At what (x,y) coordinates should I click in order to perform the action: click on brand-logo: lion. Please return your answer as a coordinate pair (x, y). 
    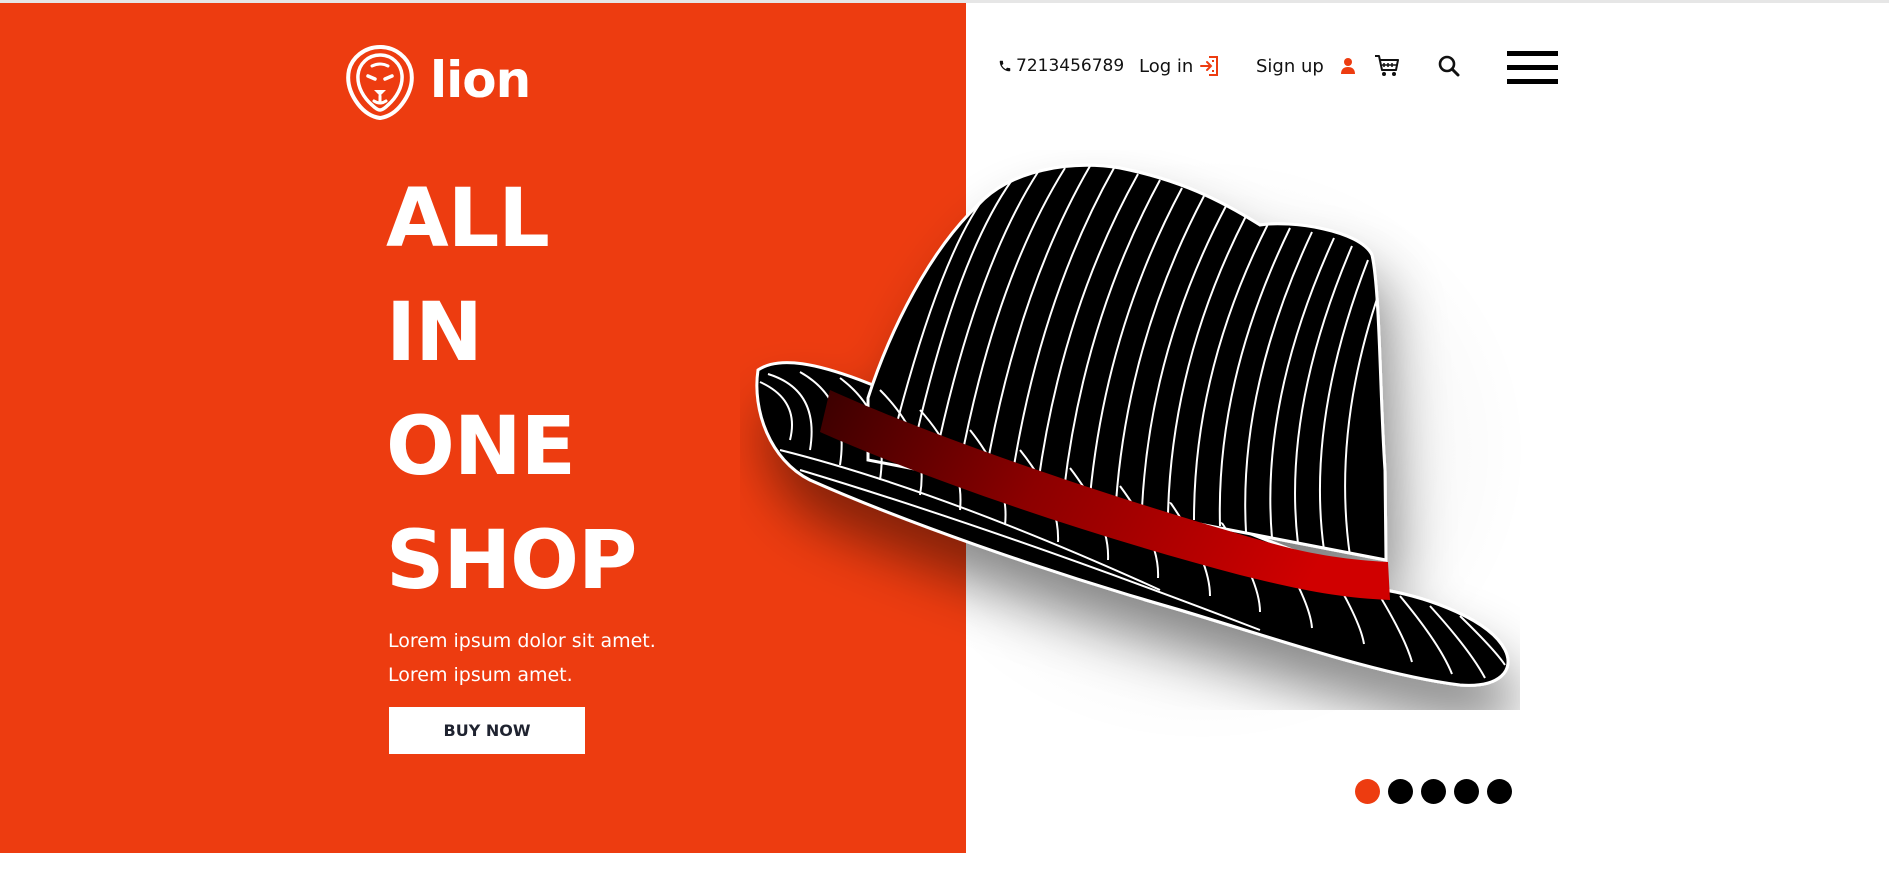
    Looking at the image, I should click on (437, 82).